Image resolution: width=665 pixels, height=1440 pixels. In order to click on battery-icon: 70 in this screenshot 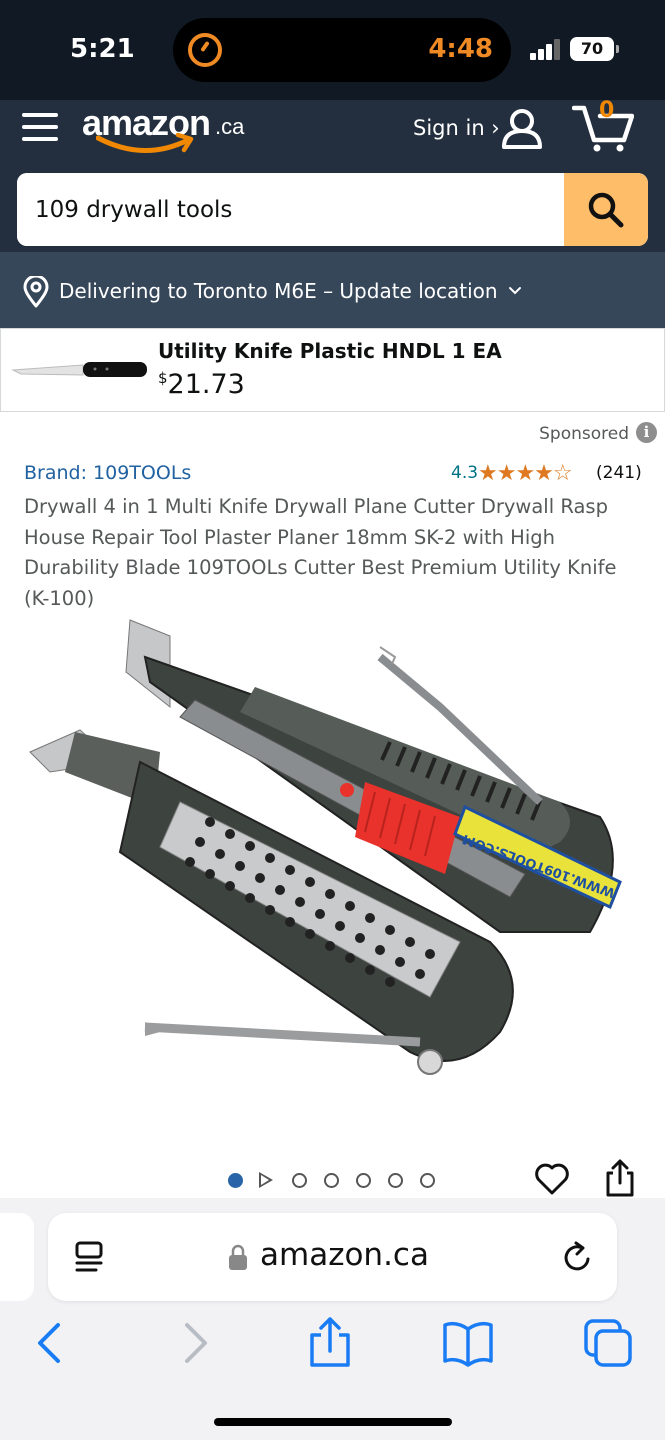, I will do `click(594, 49)`.